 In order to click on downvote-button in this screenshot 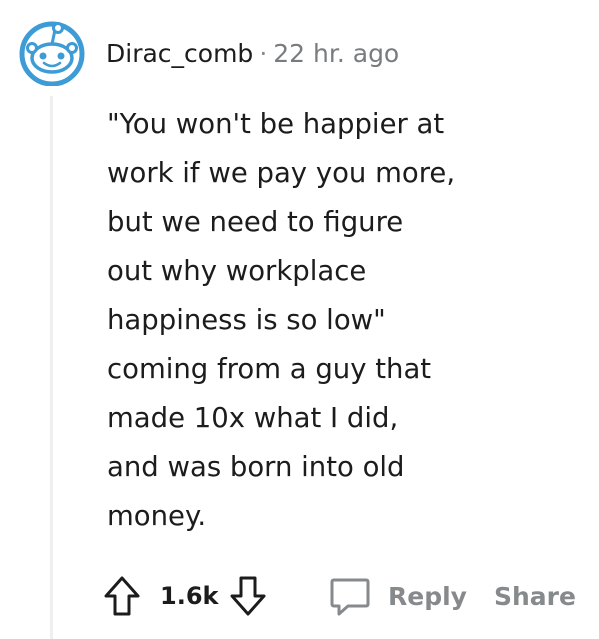, I will do `click(248, 596)`.